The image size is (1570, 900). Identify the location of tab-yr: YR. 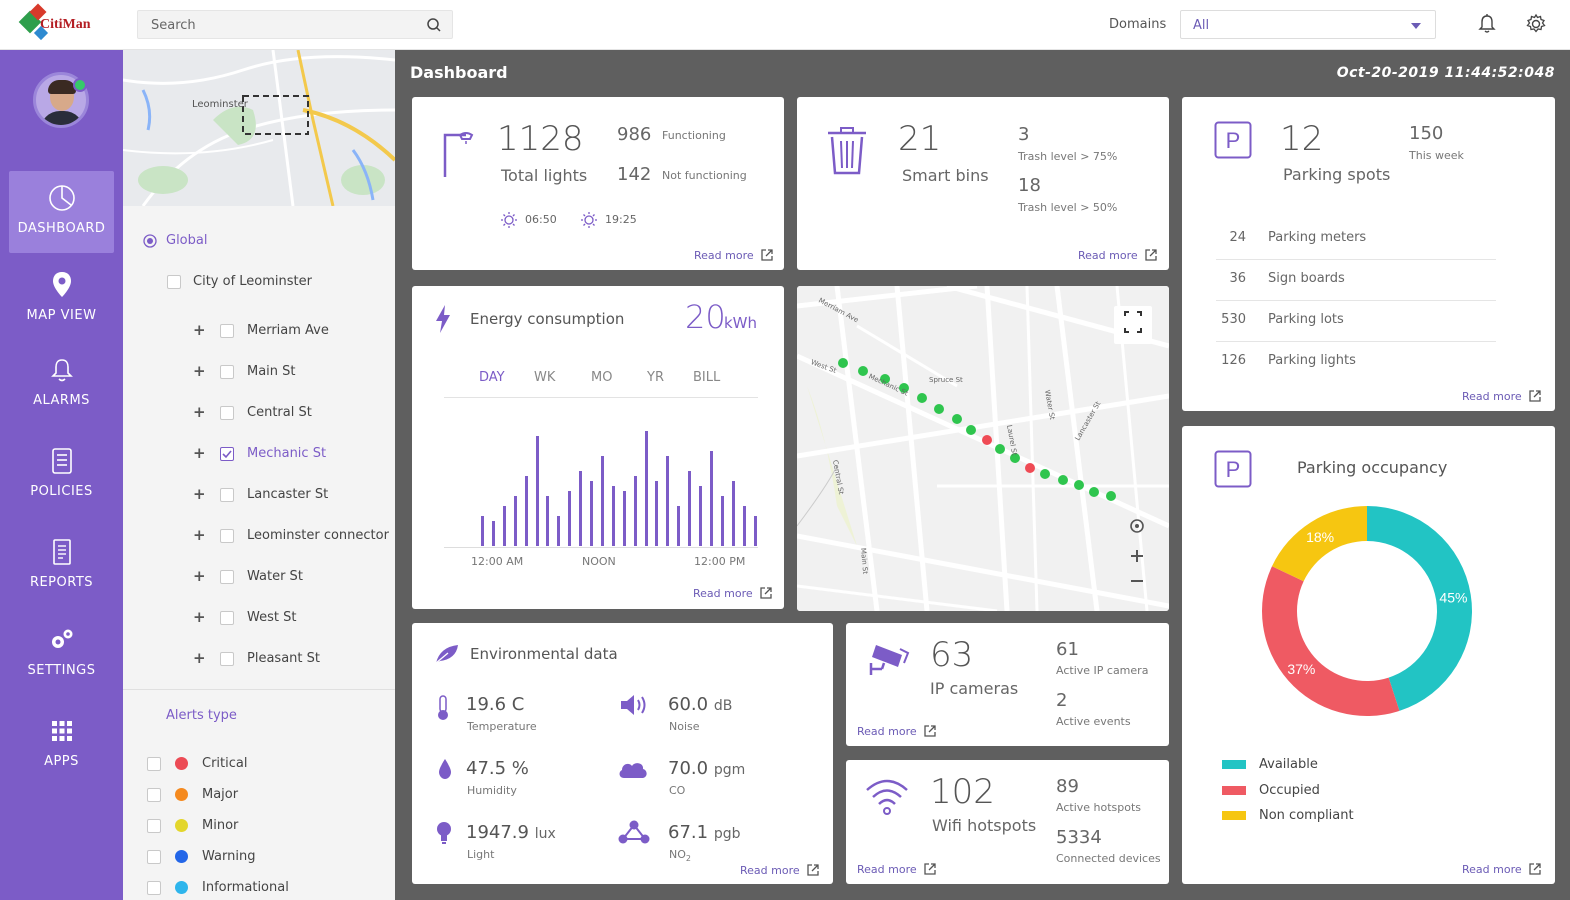
(655, 377).